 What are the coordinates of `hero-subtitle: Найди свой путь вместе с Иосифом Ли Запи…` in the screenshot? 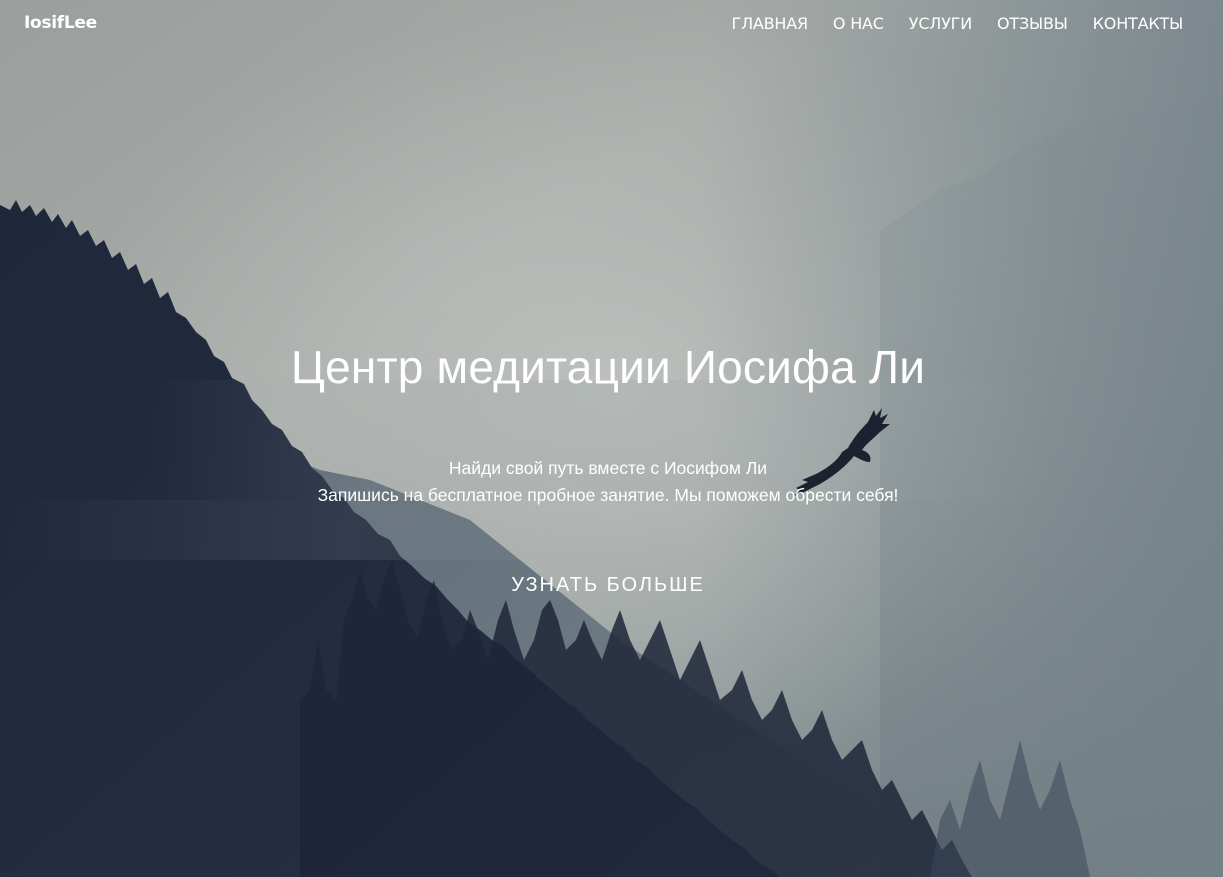 It's located at (608, 482).